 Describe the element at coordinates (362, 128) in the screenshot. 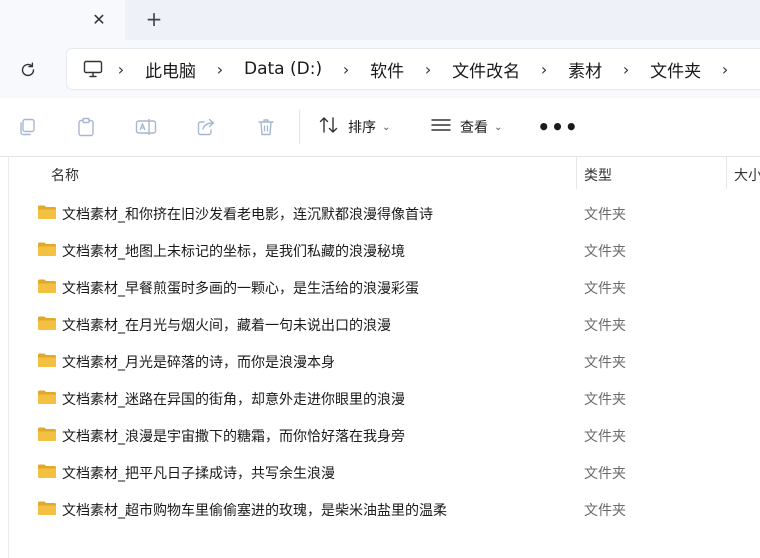

I see `sort-label: 排序` at that location.